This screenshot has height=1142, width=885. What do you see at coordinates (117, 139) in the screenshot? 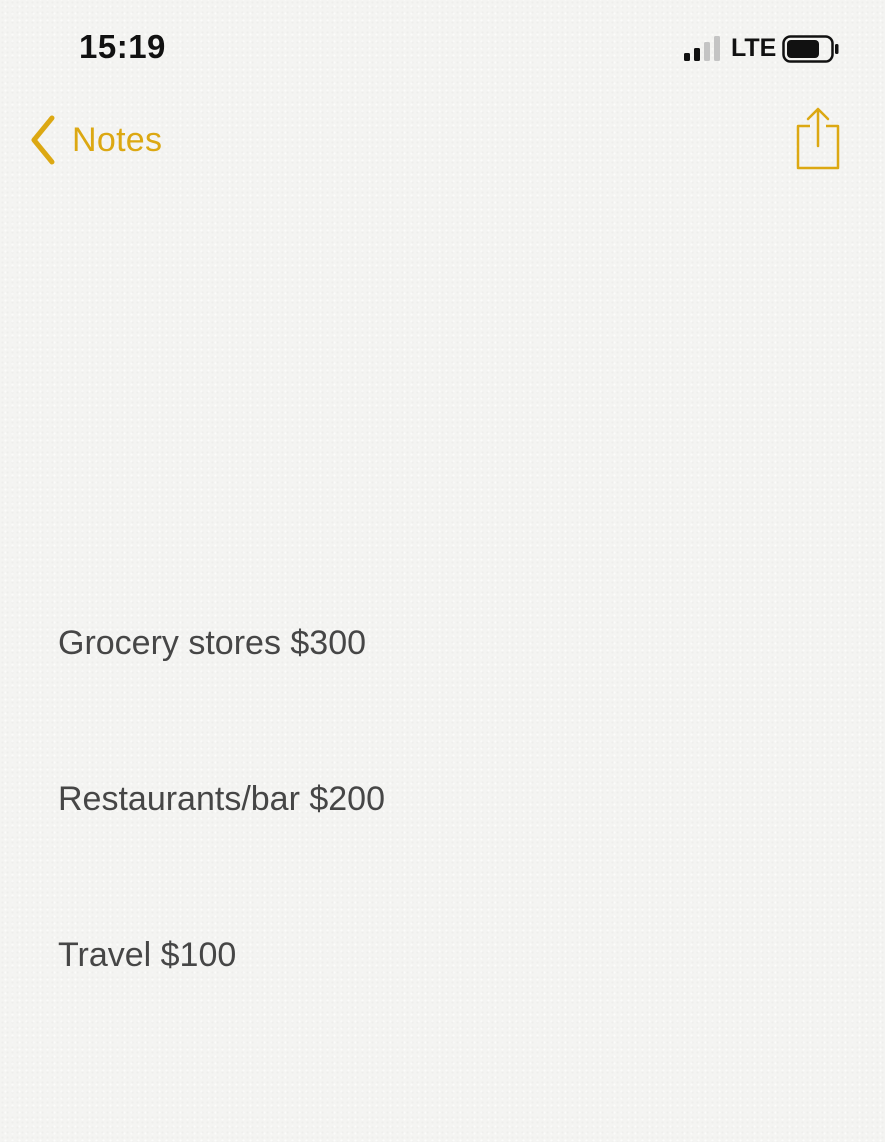
I see `back-label: Notes` at bounding box center [117, 139].